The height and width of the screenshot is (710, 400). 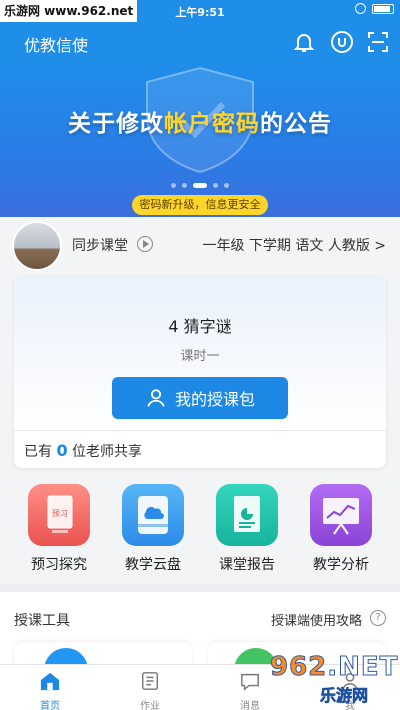 I want to click on share-info: 已有 0 位老师共享, so click(x=83, y=451).